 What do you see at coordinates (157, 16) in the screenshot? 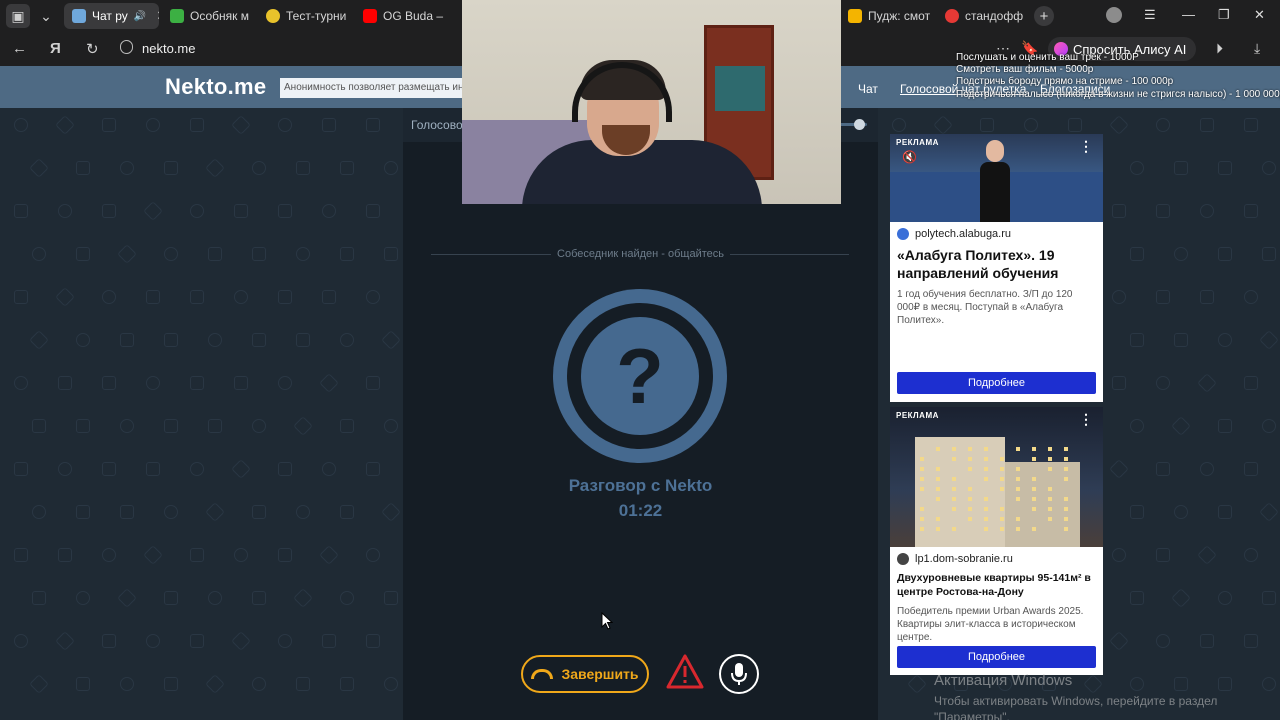
I see `close-tab-icon: ✕` at bounding box center [157, 16].